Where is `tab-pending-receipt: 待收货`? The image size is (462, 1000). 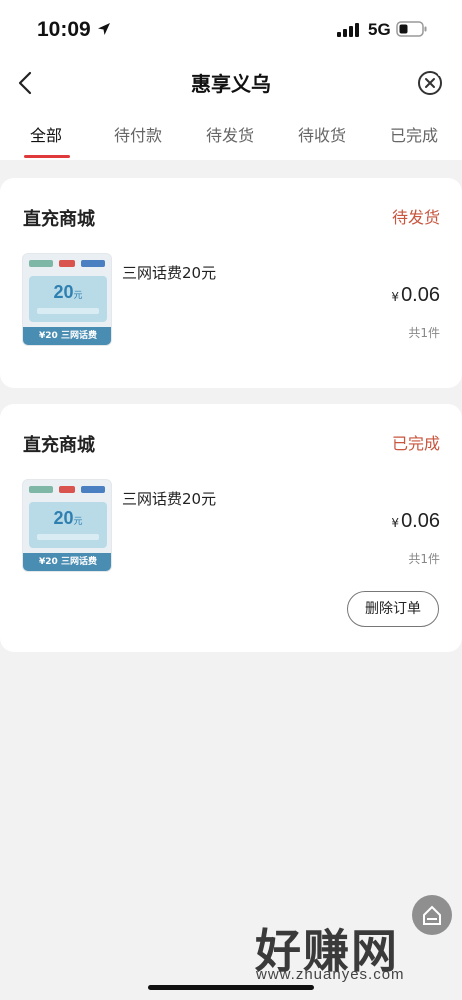 tab-pending-receipt: 待收货 is located at coordinates (322, 134).